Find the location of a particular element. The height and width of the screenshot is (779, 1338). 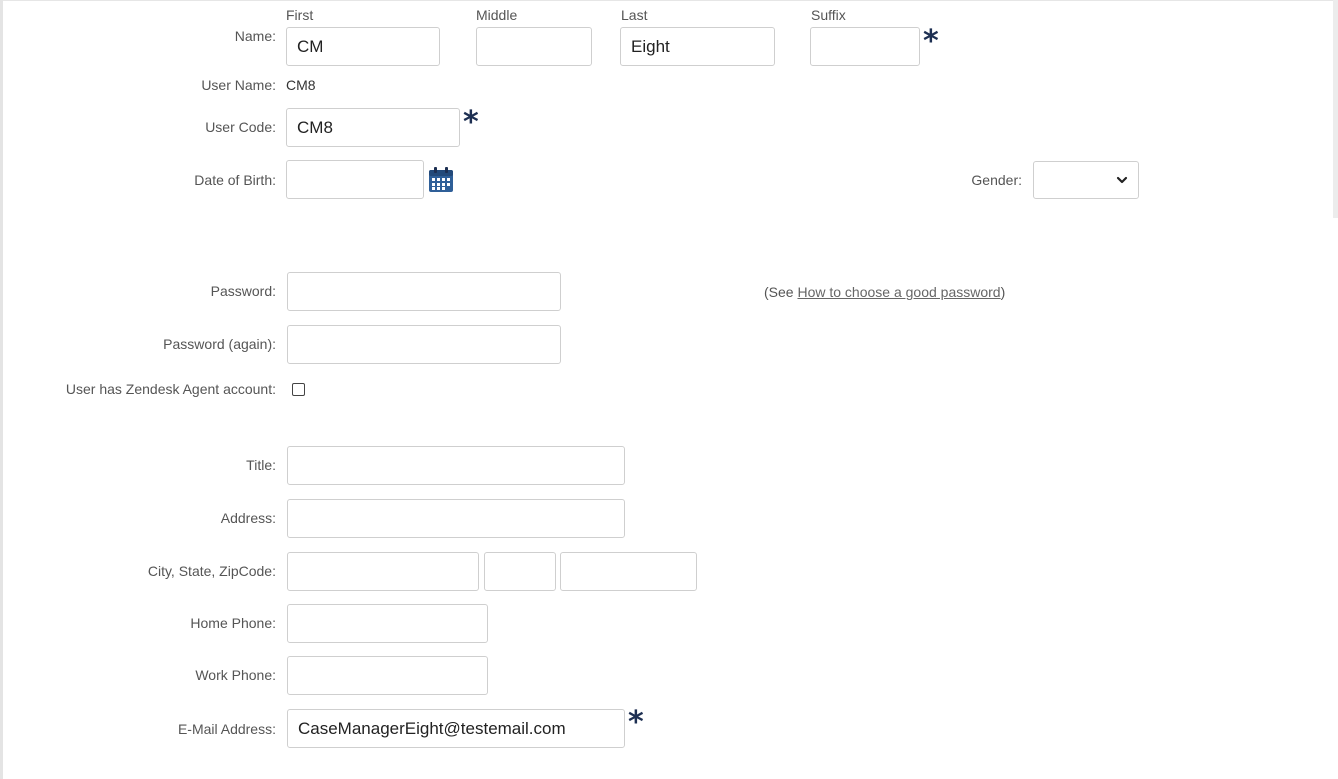

home-phone-label: Home Phone: is located at coordinates (233, 623).